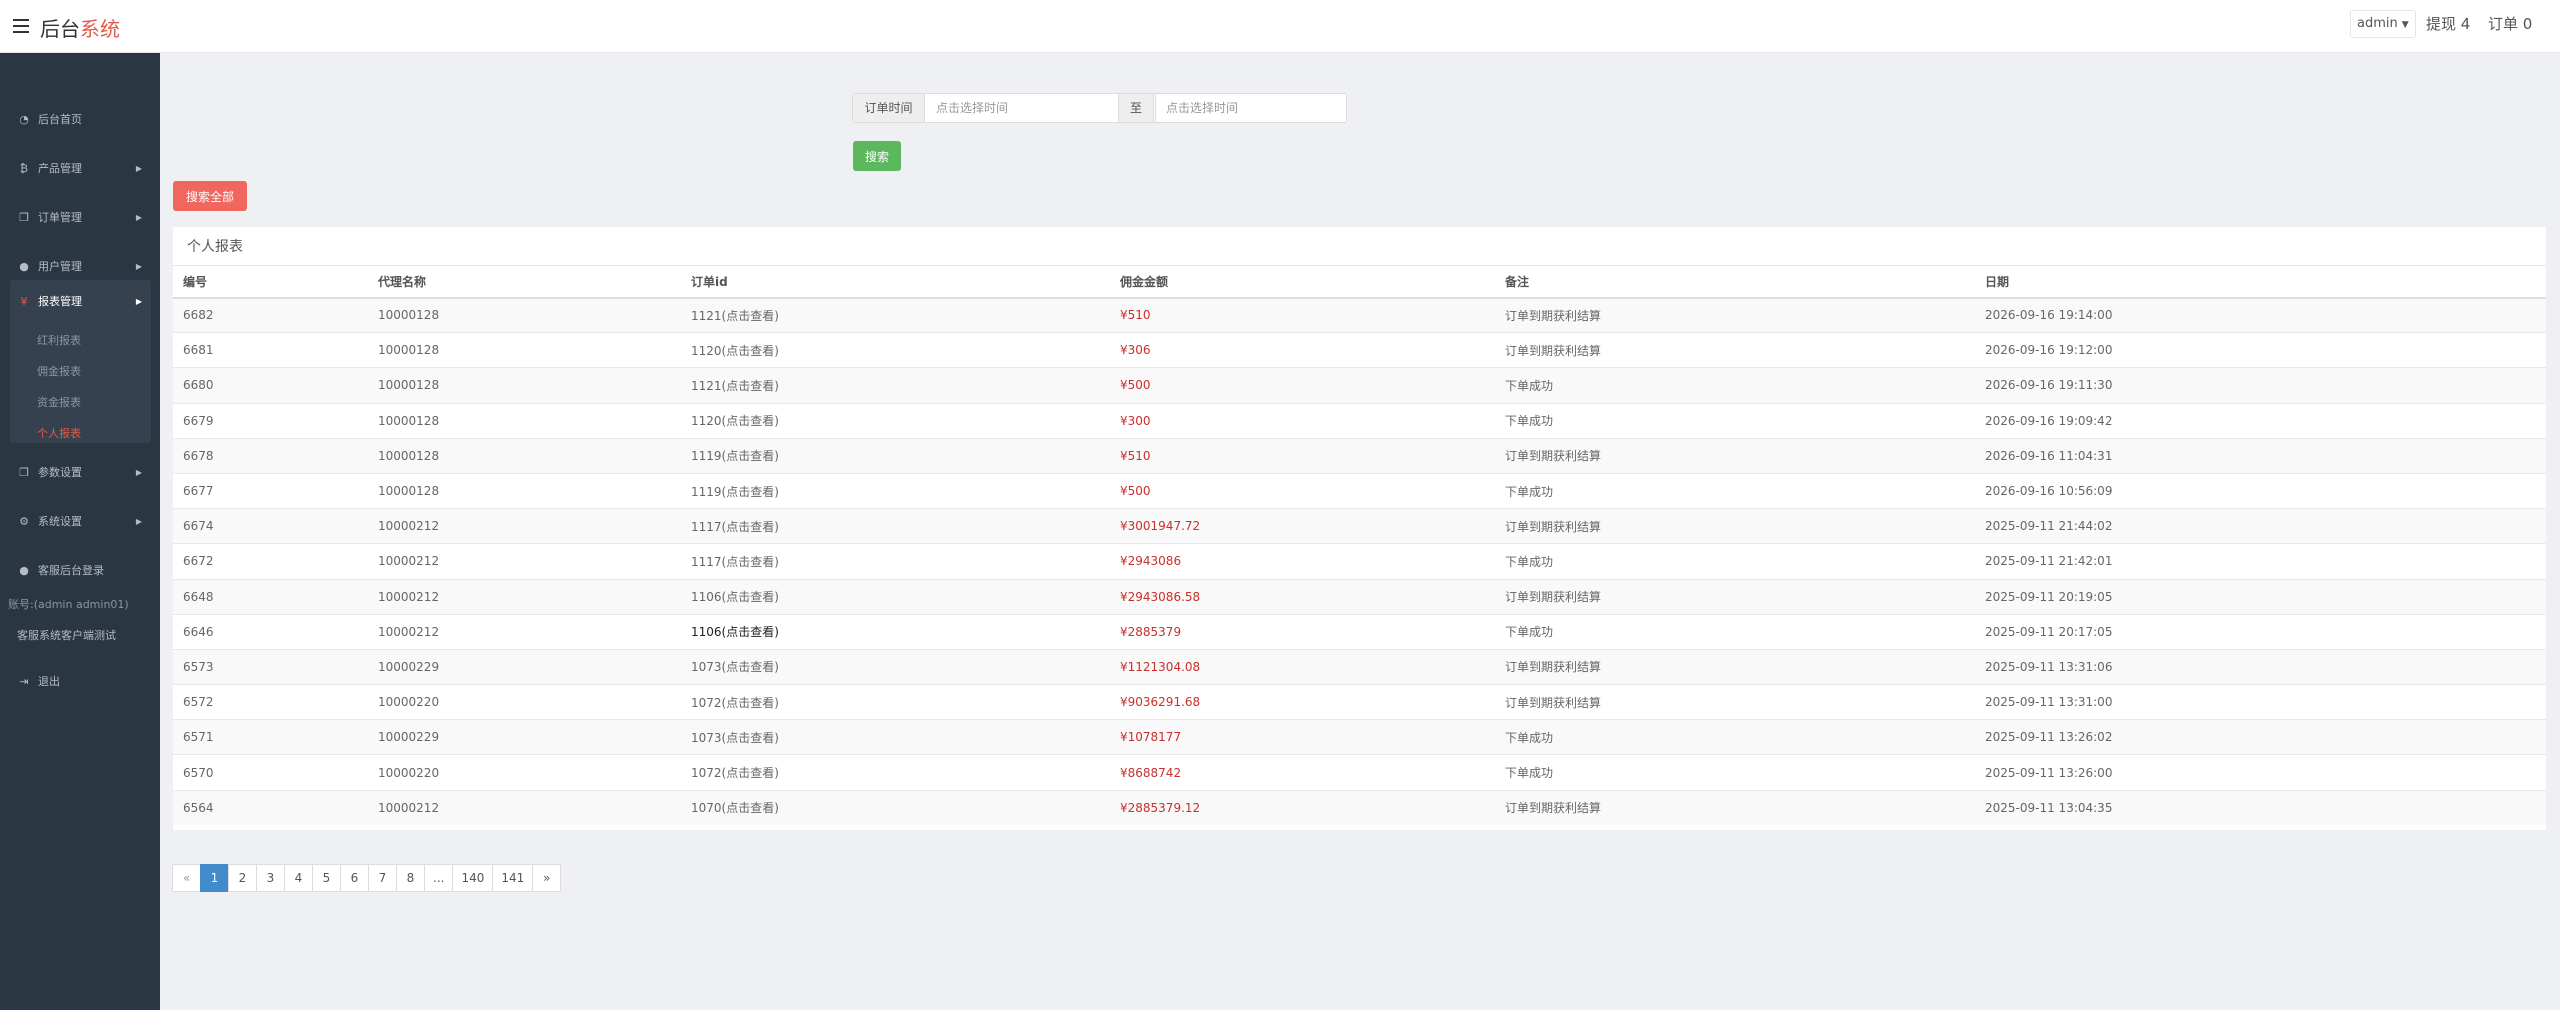 The height and width of the screenshot is (1010, 2560). What do you see at coordinates (2260, 526) in the screenshot?
I see `cell-date: 2025-09-11 21:44:02` at bounding box center [2260, 526].